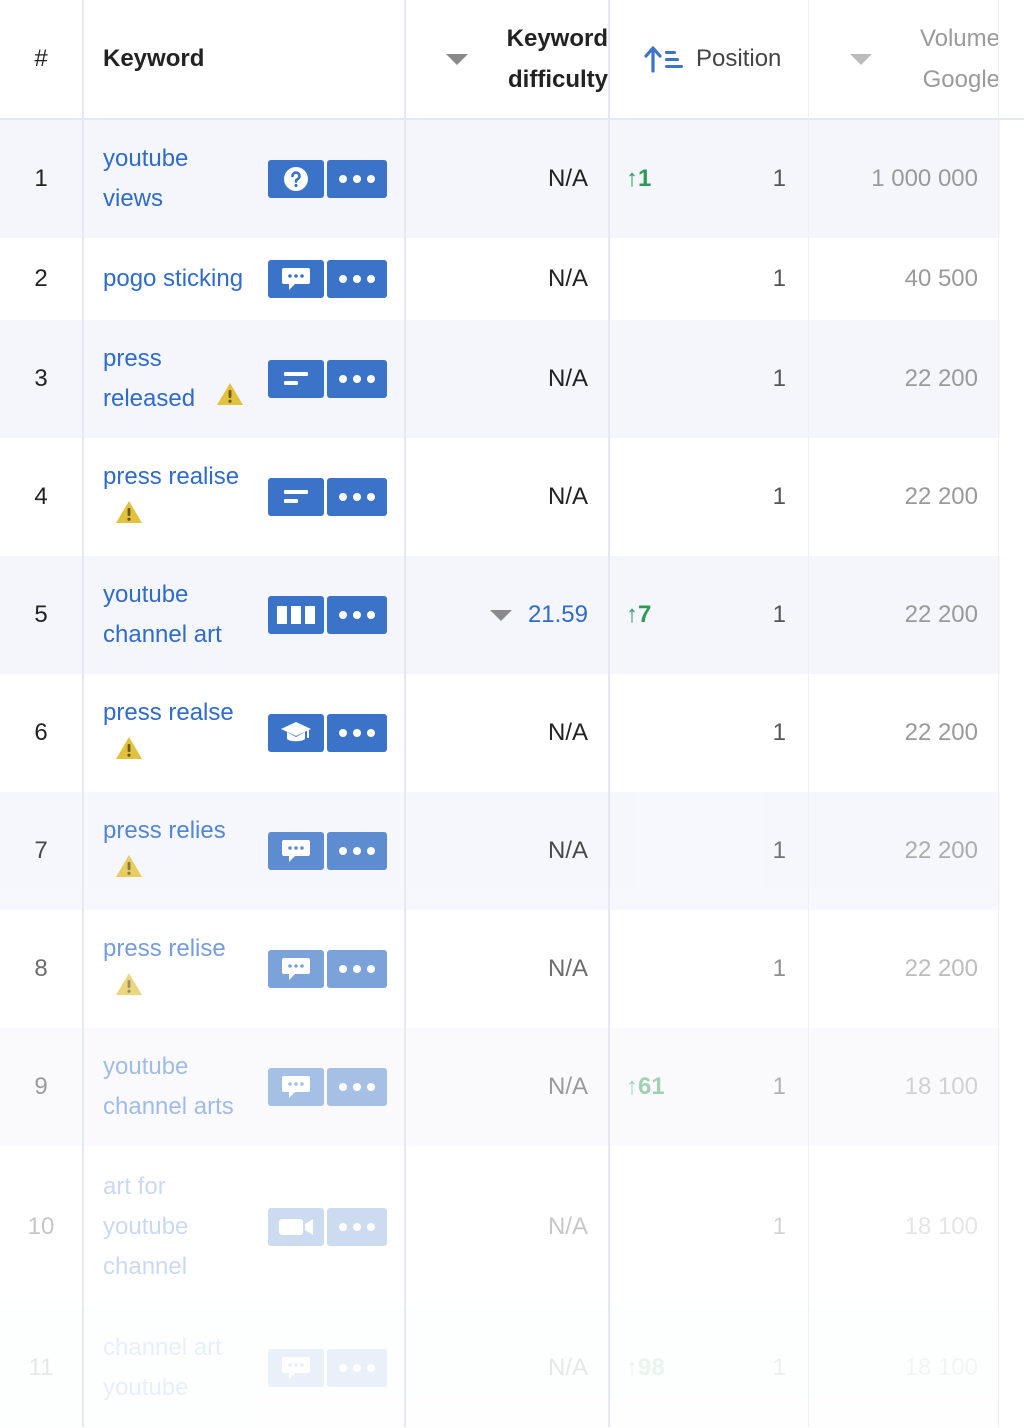 The height and width of the screenshot is (1428, 1024). I want to click on header-volume-line2: Google, so click(961, 79).